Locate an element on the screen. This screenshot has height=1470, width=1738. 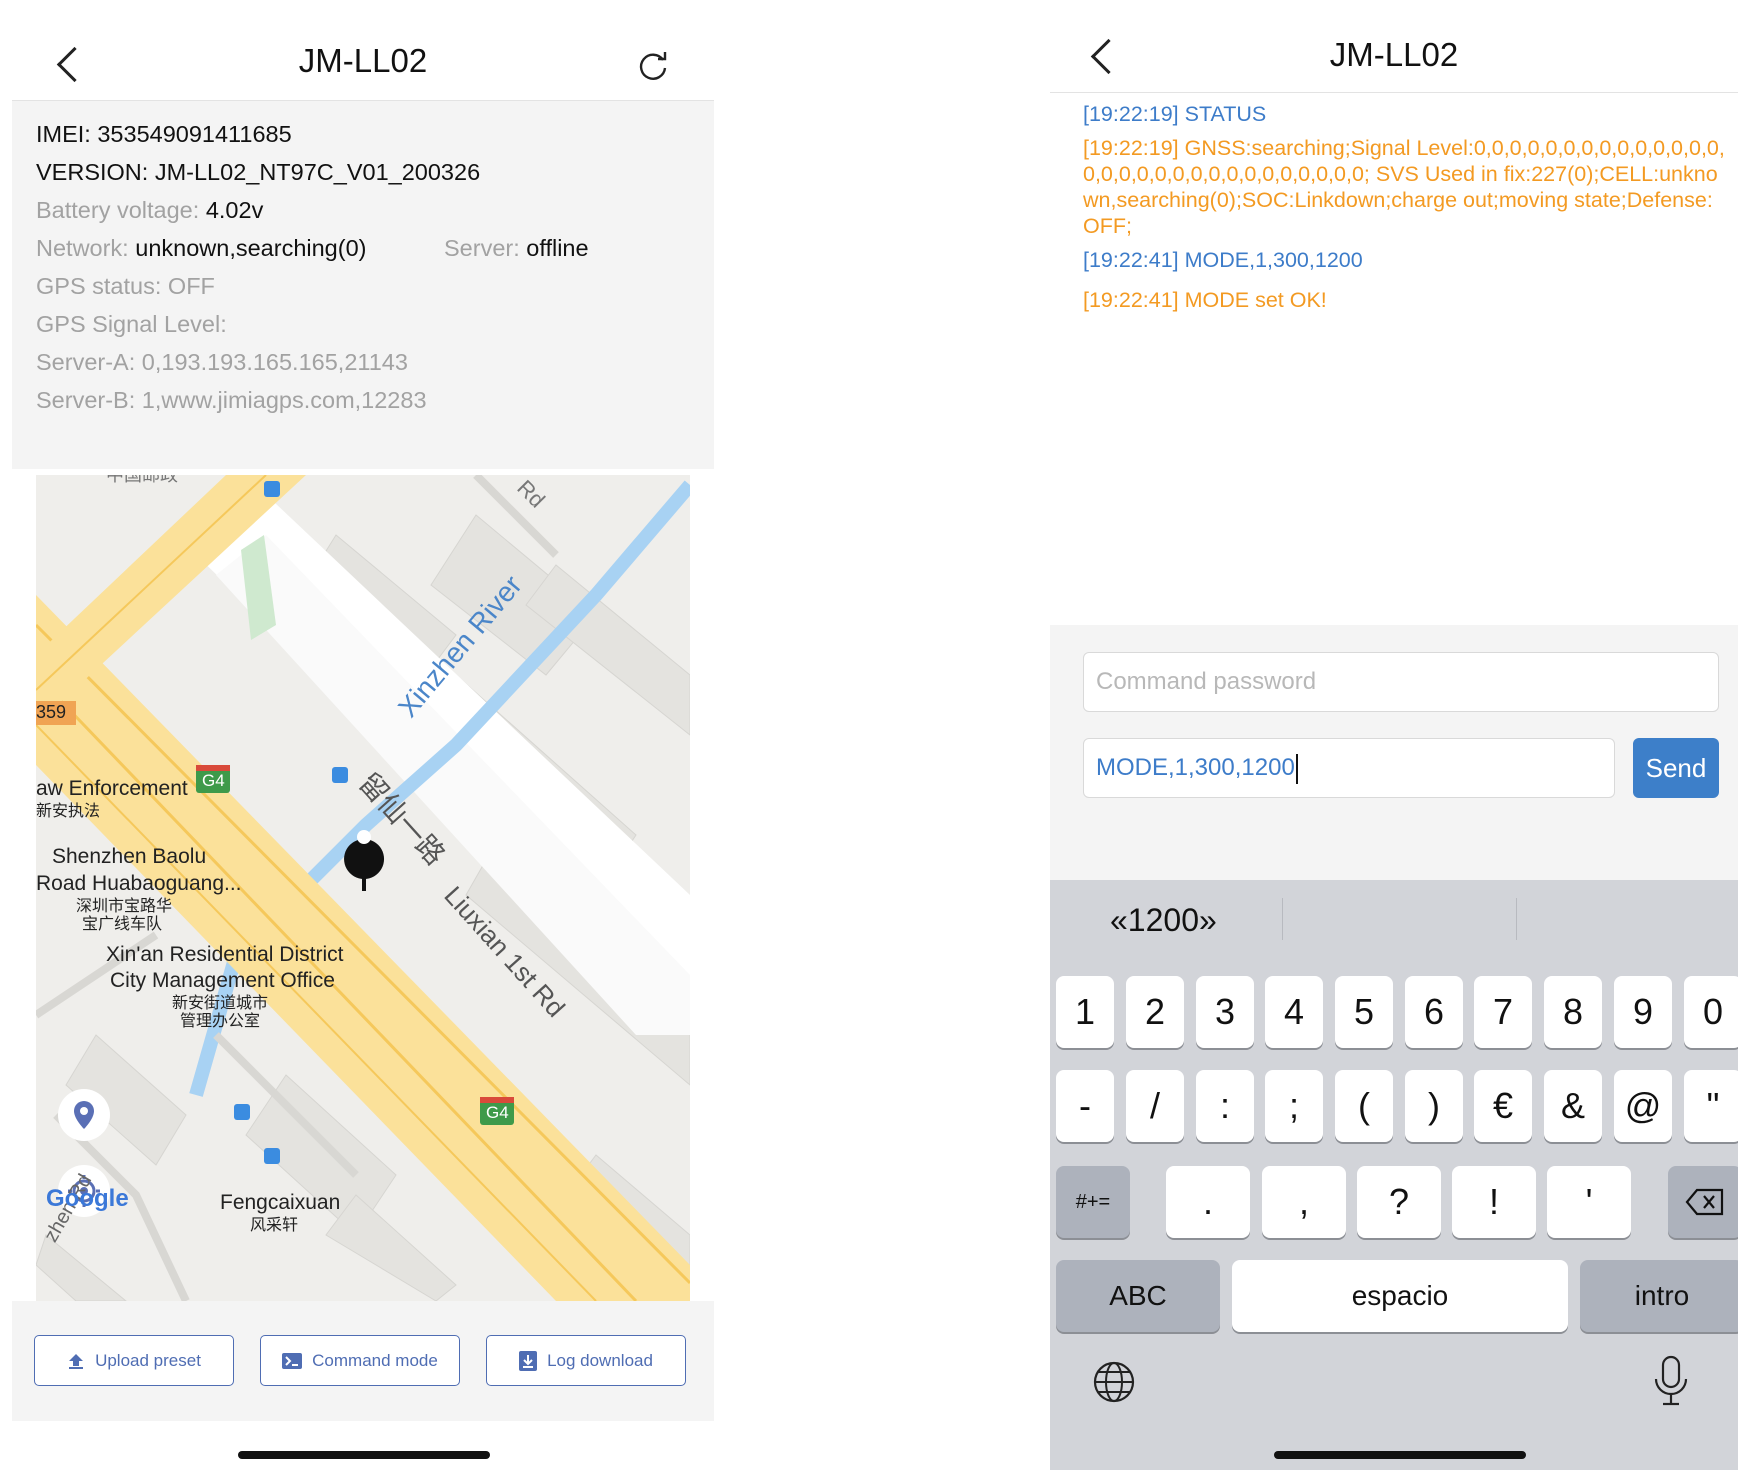
map-label-xinan-2: City Management Office is located at coordinates (222, 980).